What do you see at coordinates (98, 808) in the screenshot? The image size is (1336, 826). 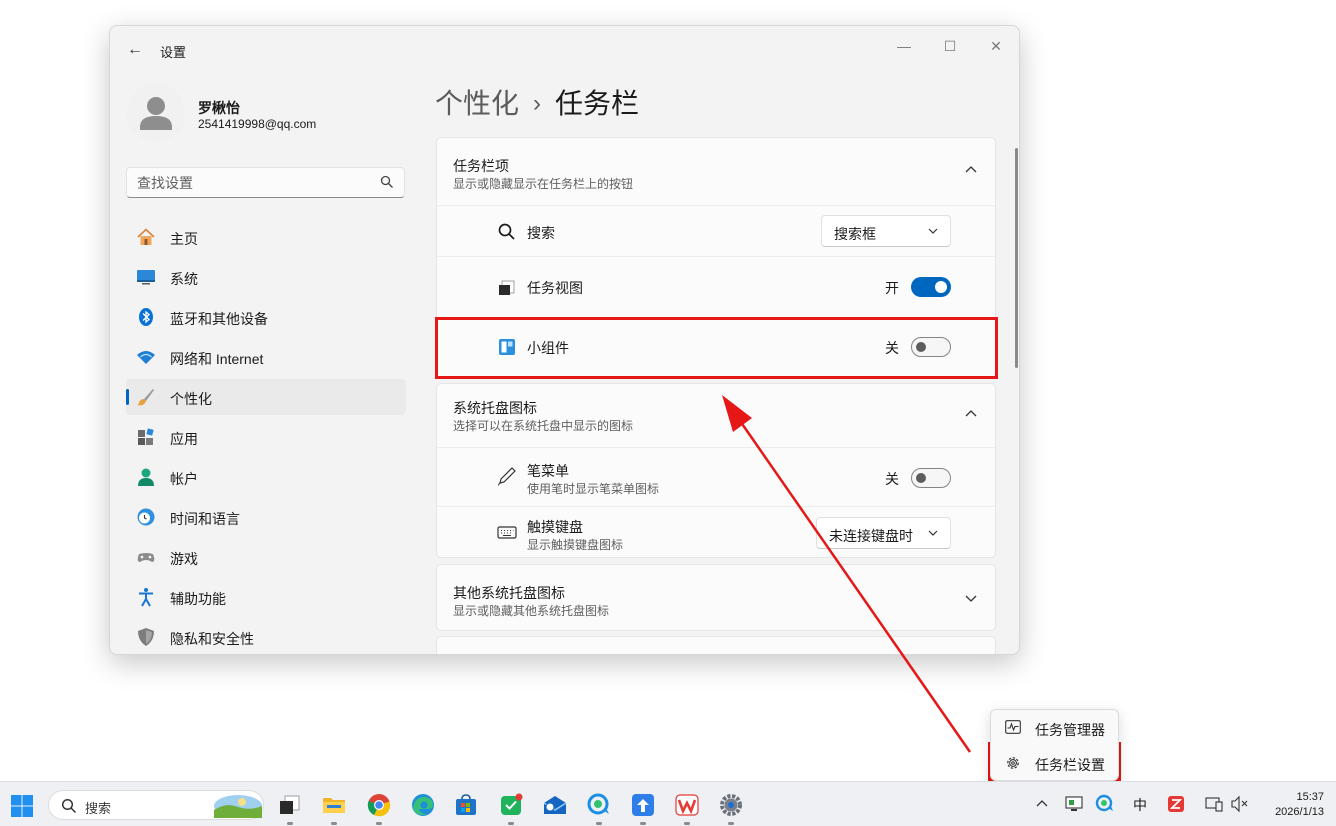 I see `taskbar-search-label: 搜索` at bounding box center [98, 808].